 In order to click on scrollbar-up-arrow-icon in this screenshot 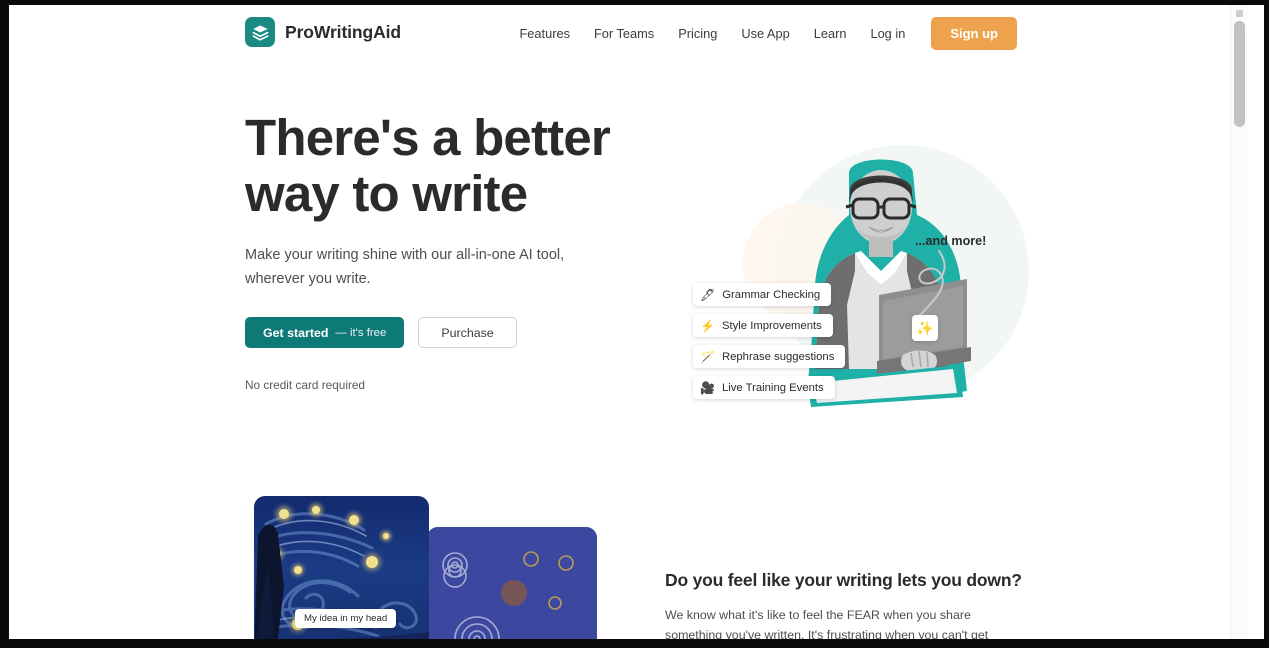, I will do `click(1239, 12)`.